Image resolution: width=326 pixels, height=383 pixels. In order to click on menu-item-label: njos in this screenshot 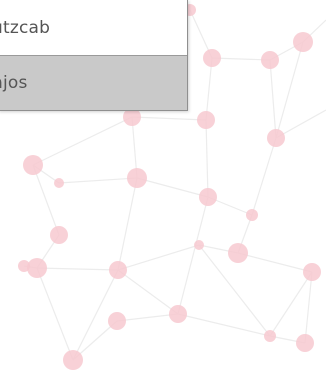, I will do `click(14, 83)`.